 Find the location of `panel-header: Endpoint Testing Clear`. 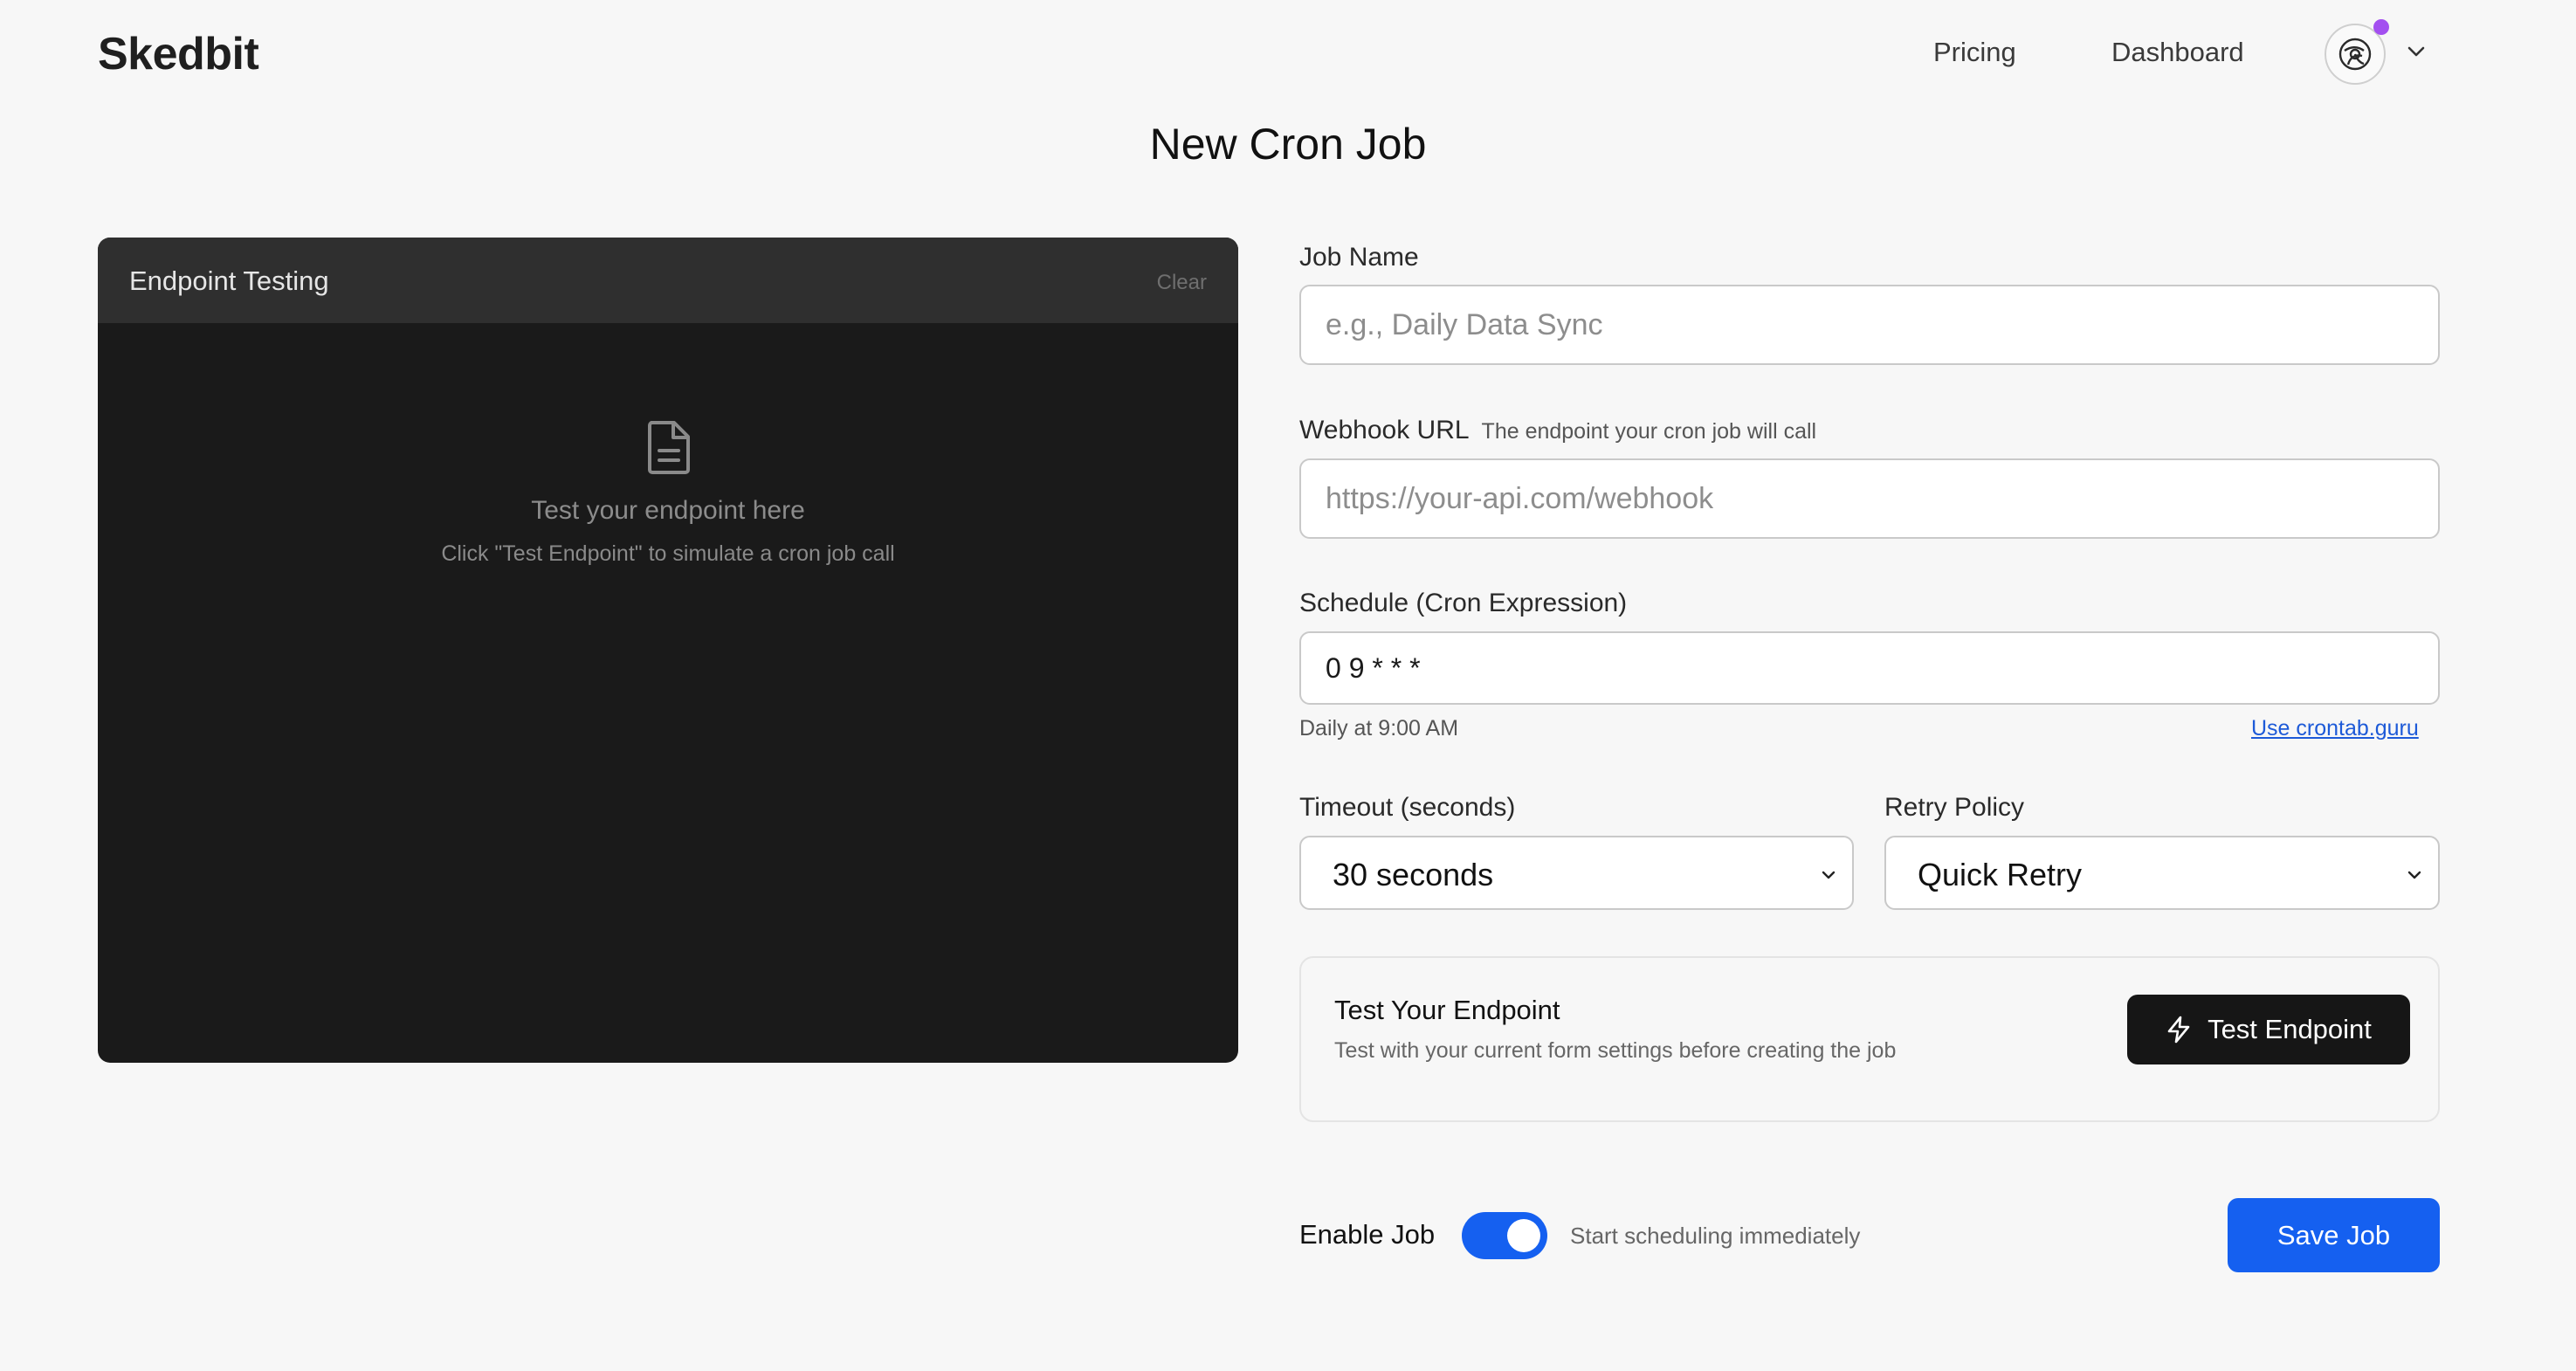

panel-header: Endpoint Testing Clear is located at coordinates (668, 281).